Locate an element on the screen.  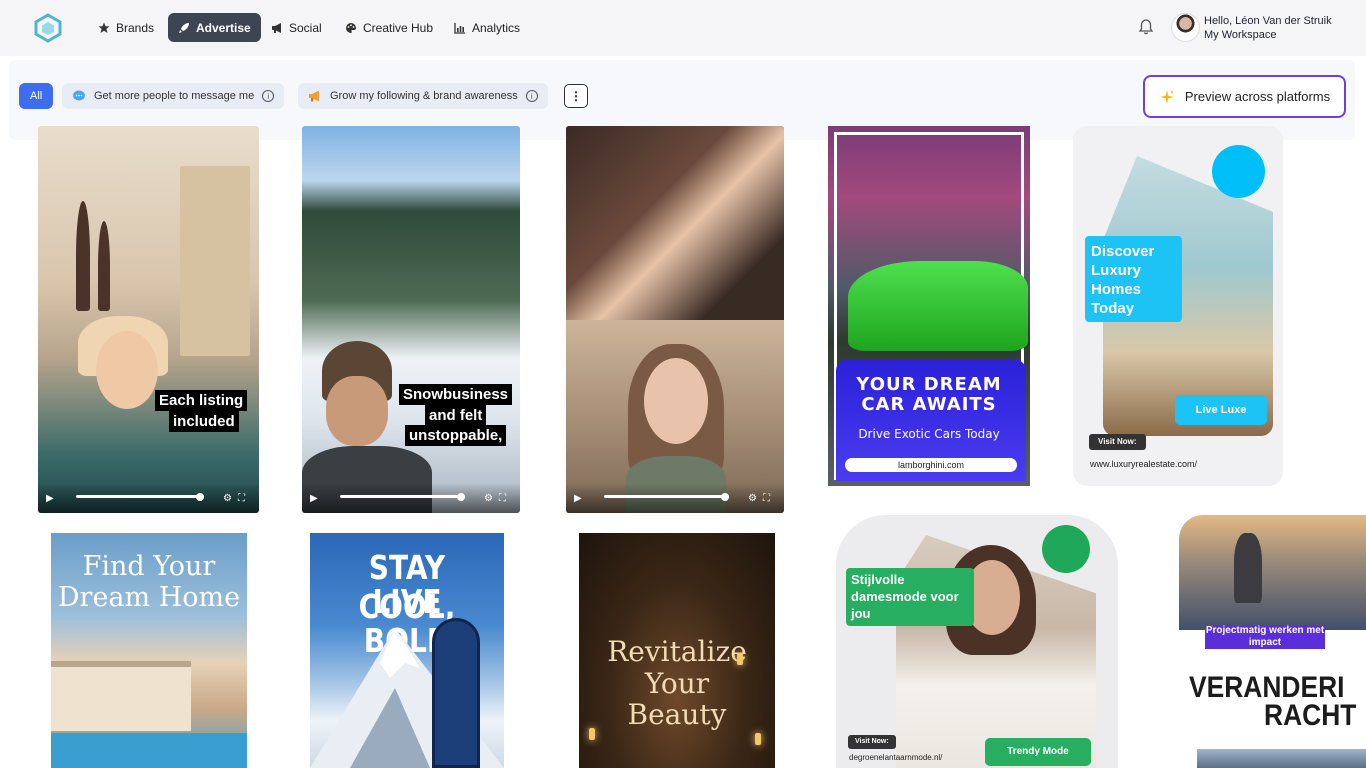
nav-social: Social is located at coordinates (296, 27).